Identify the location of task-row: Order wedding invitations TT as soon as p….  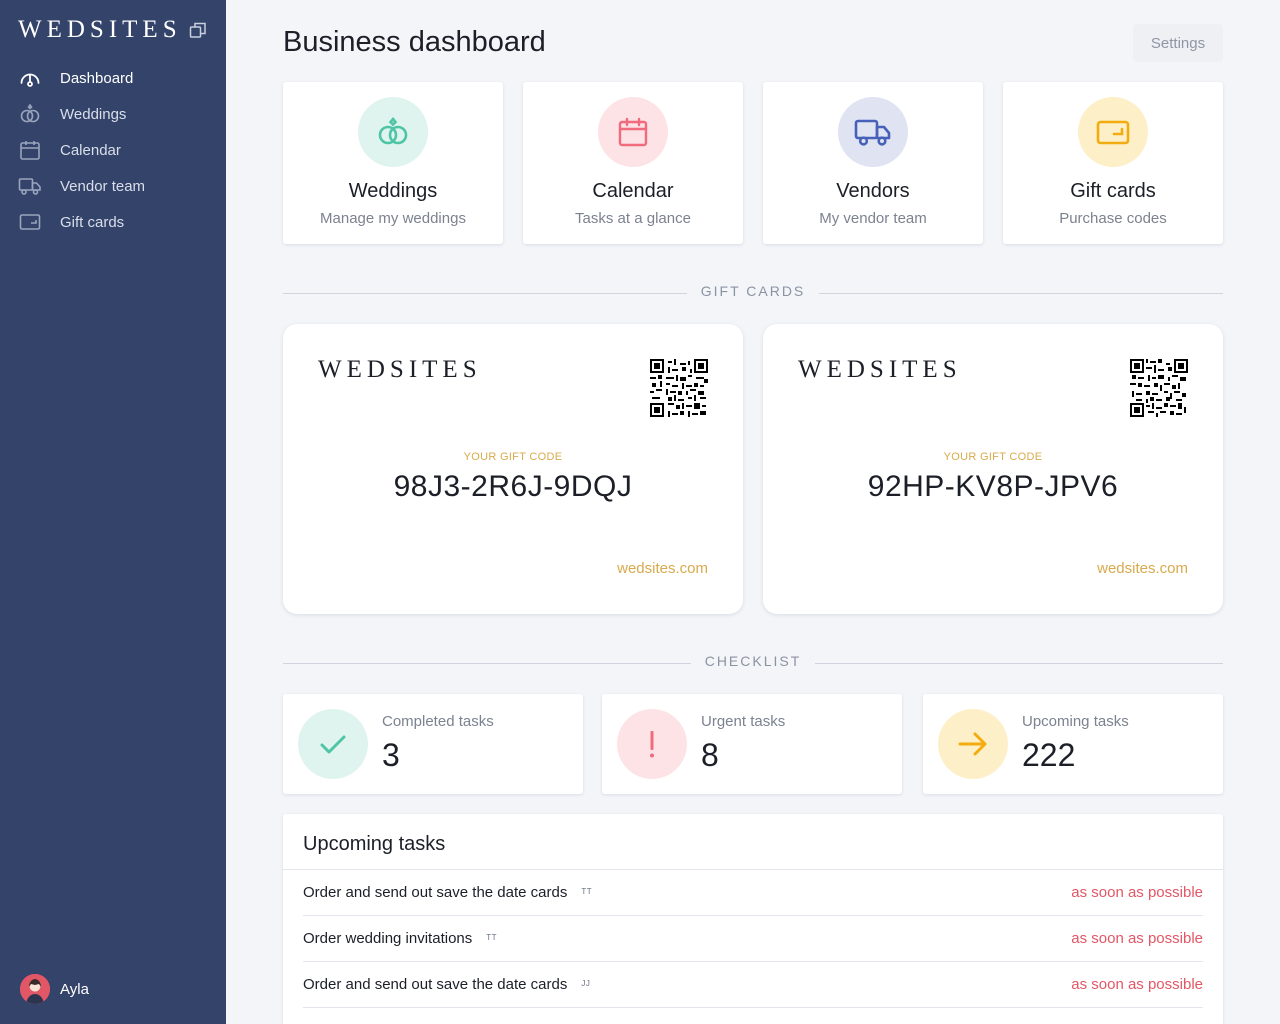
(753, 939).